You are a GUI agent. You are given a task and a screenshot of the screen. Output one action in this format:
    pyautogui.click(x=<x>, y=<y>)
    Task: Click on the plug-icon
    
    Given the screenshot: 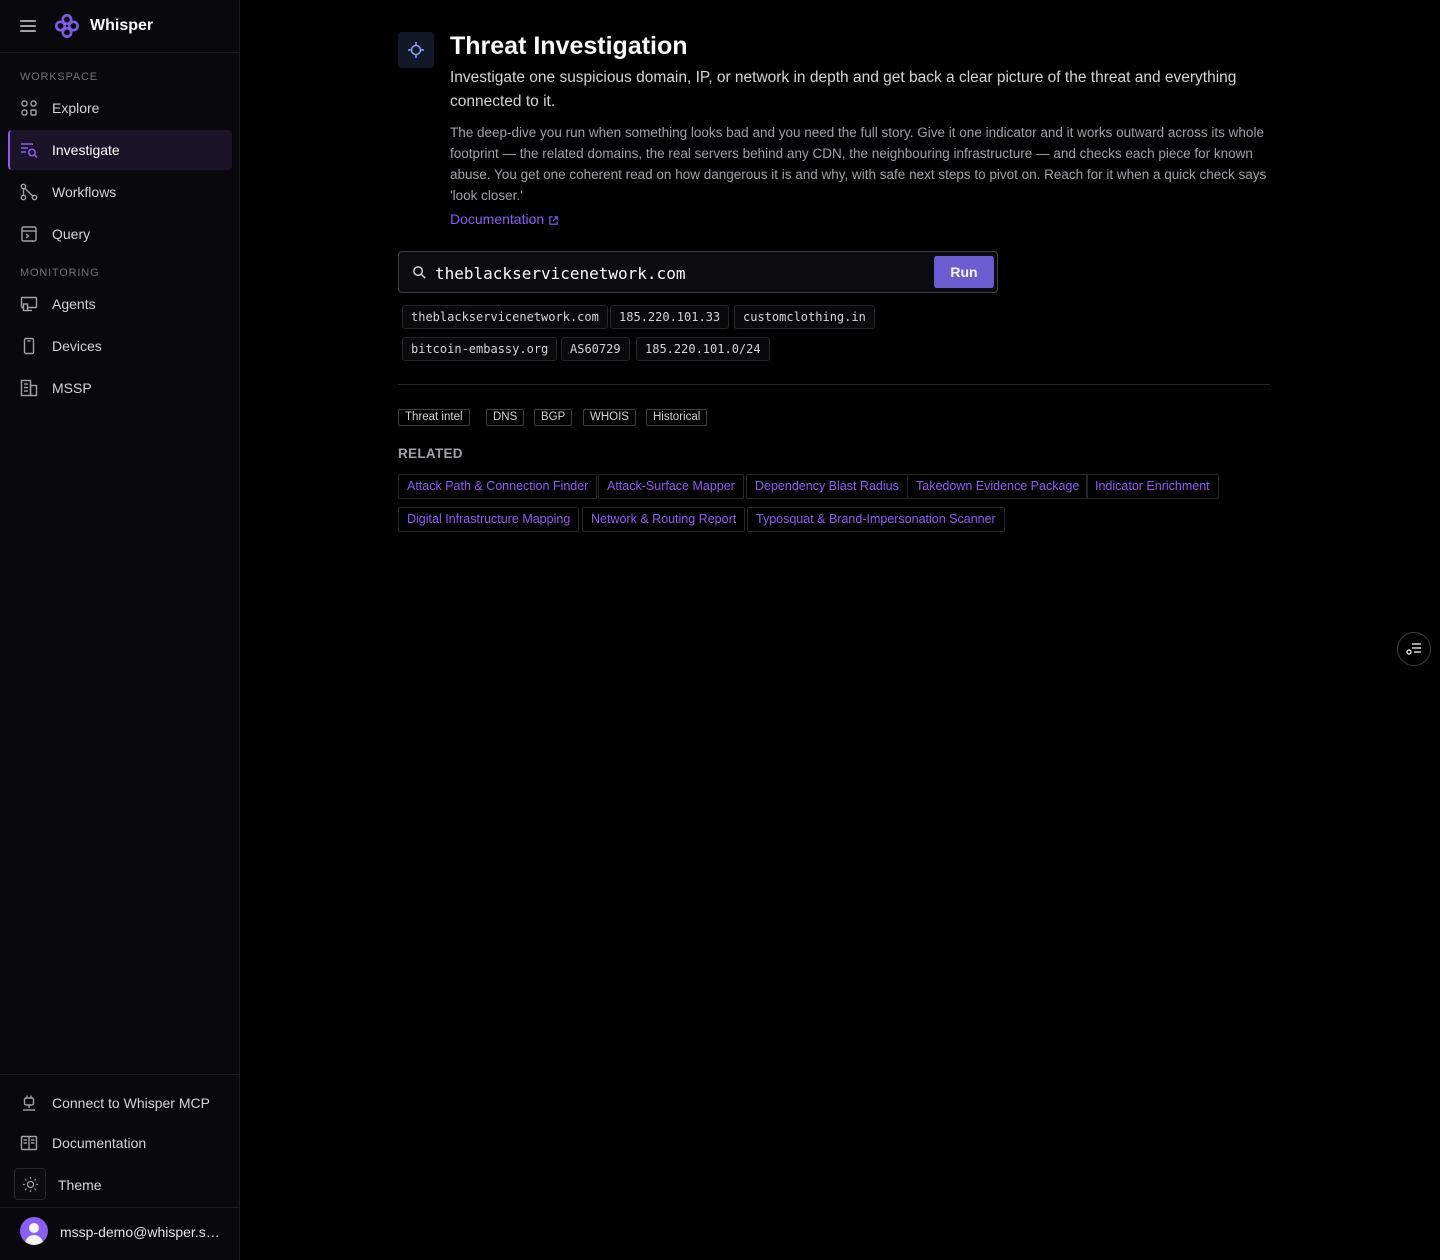 What is the action you would take?
    pyautogui.click(x=29, y=1103)
    